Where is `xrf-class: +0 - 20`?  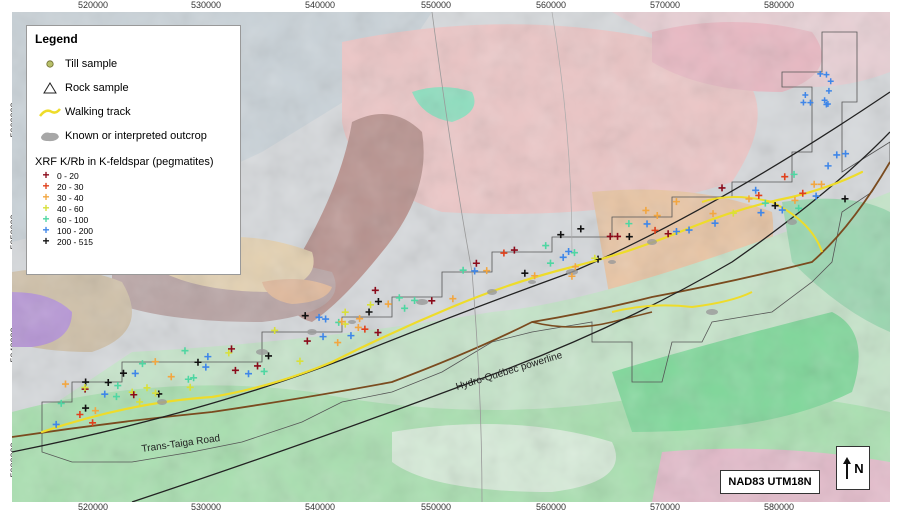
xrf-class: +0 - 20 is located at coordinates (133, 175).